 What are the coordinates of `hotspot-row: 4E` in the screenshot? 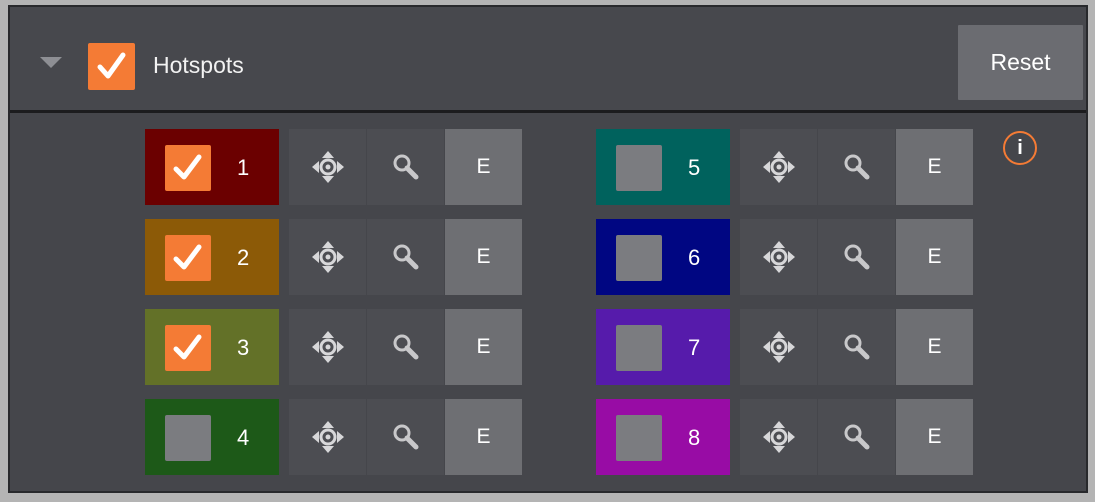 It's located at (334, 437).